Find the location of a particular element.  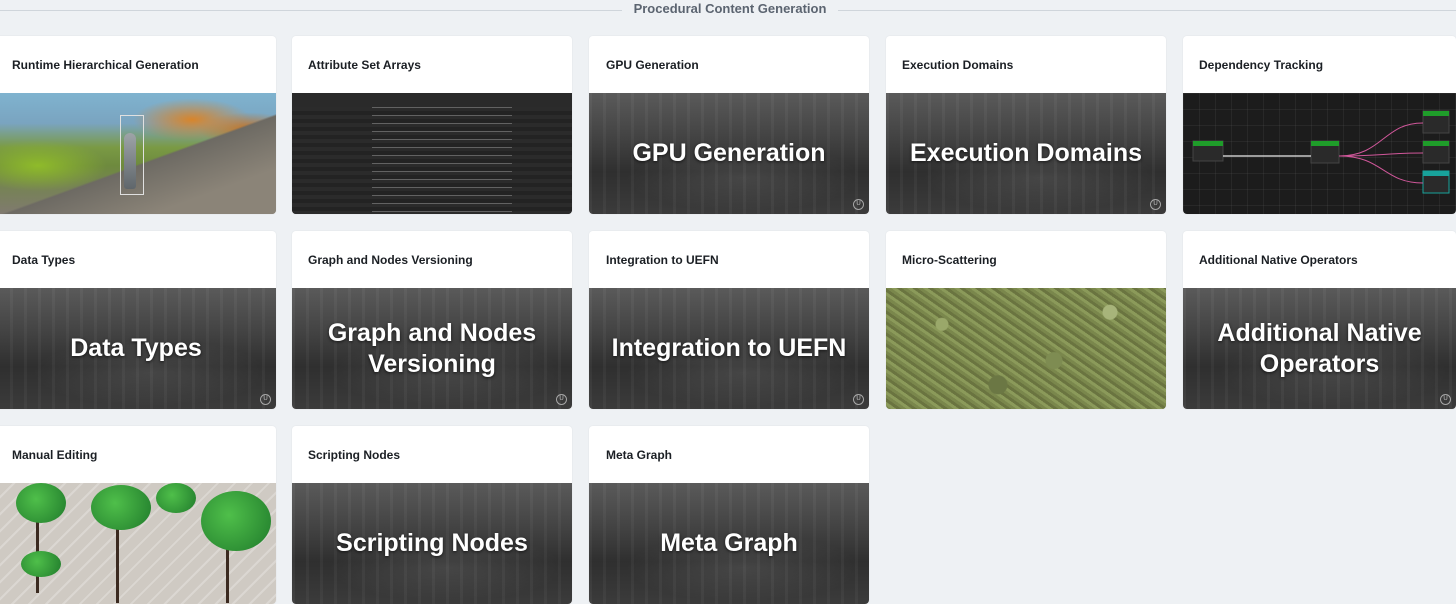

card-title: Runtime Hierarchical Generation is located at coordinates (105, 65).